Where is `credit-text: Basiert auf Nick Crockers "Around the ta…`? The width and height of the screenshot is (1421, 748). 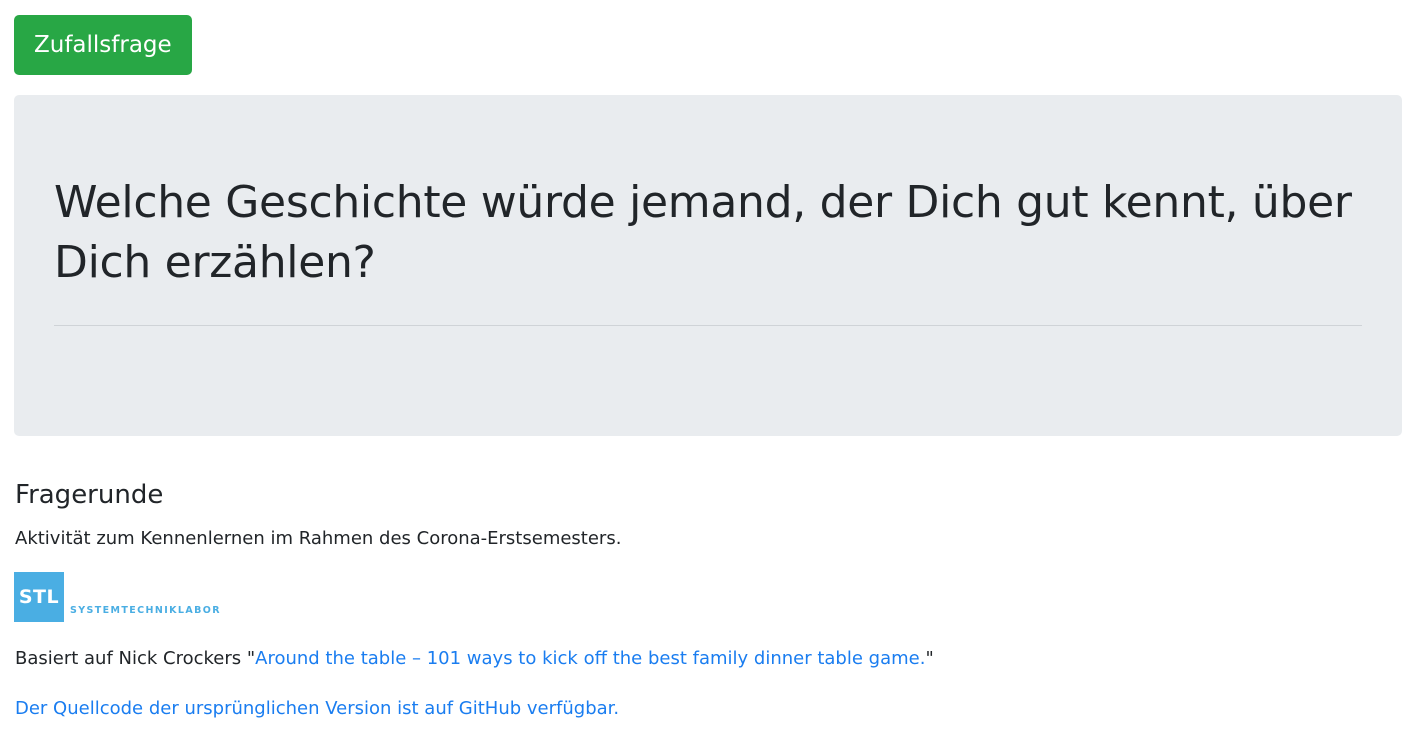 credit-text: Basiert auf Nick Crockers "Around the ta… is located at coordinates (474, 659).